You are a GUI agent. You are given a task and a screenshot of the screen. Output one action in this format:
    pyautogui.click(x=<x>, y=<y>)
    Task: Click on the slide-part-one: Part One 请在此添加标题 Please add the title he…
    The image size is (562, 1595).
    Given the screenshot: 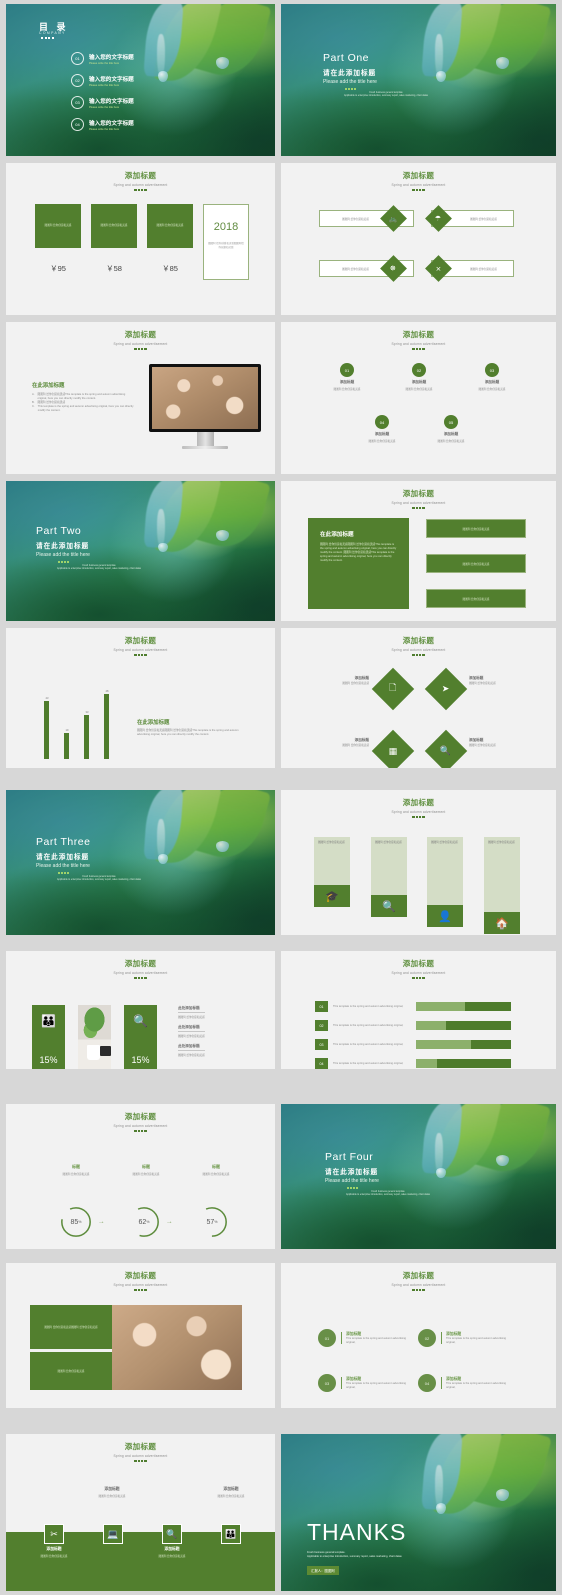 What is the action you would take?
    pyautogui.click(x=418, y=80)
    